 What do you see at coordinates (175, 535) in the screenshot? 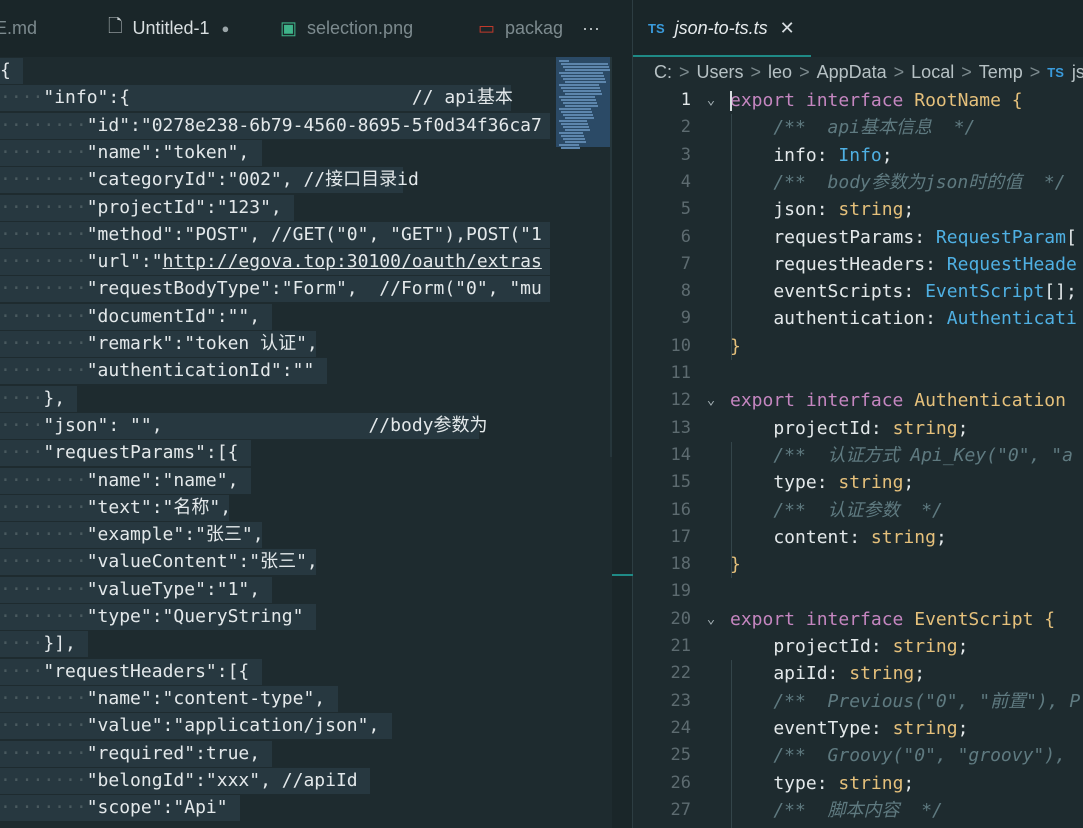
I see `code-text: "example":"张三",` at bounding box center [175, 535].